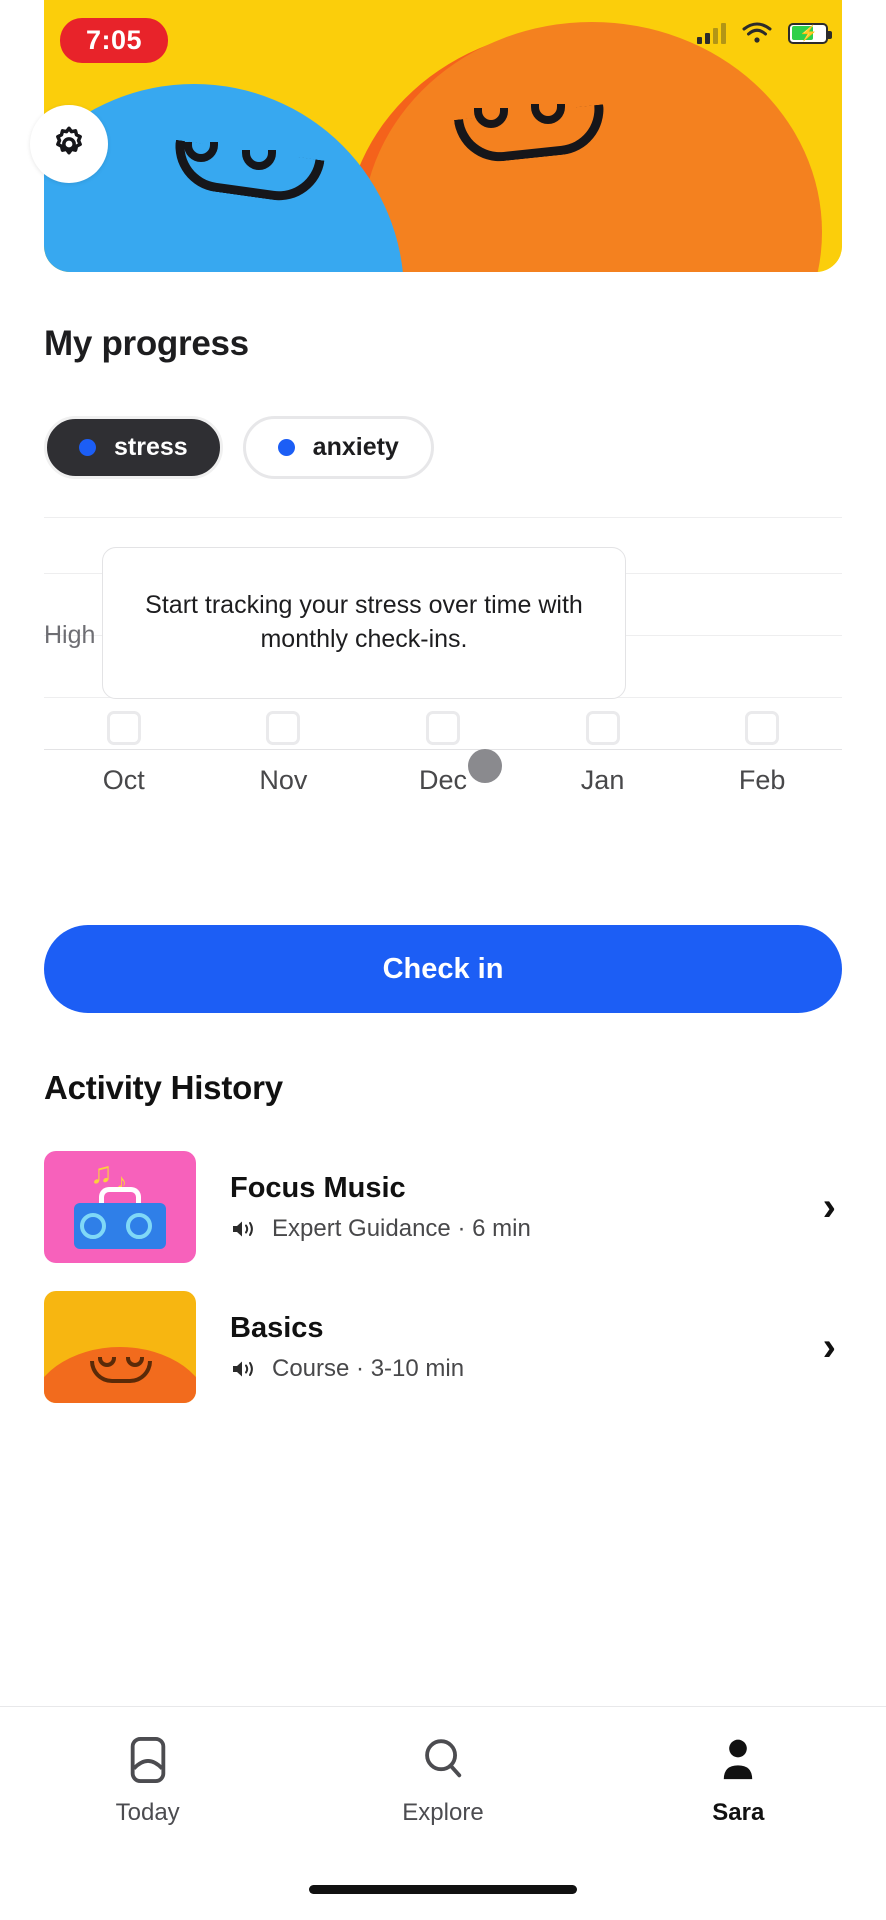 This screenshot has width=886, height=1920. What do you see at coordinates (738, 1812) in the screenshot?
I see `tab-sara-label: Sara` at bounding box center [738, 1812].